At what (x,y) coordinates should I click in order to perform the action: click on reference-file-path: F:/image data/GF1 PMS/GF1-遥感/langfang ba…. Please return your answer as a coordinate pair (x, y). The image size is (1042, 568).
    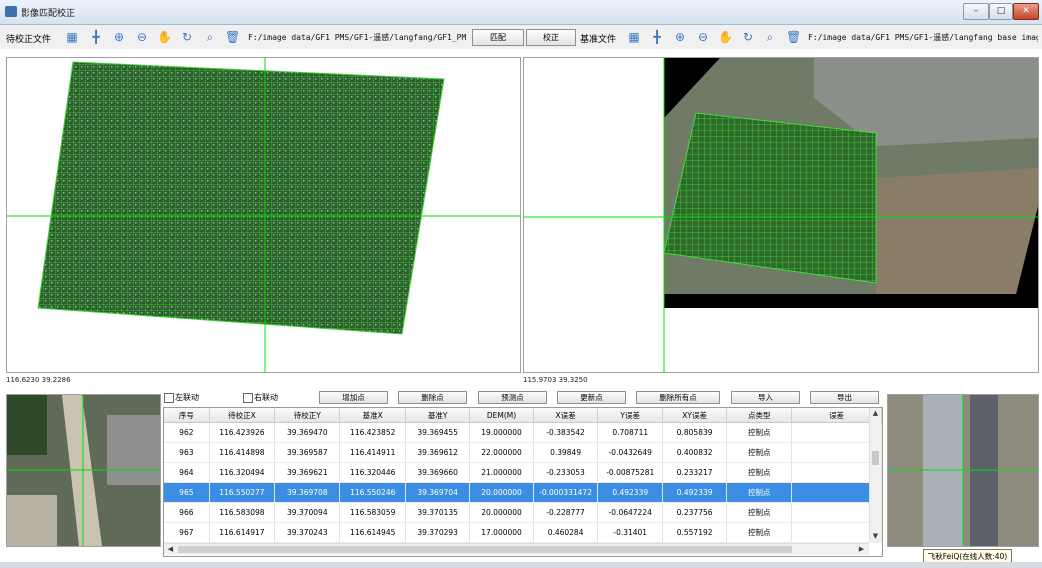
    Looking at the image, I should click on (923, 37).